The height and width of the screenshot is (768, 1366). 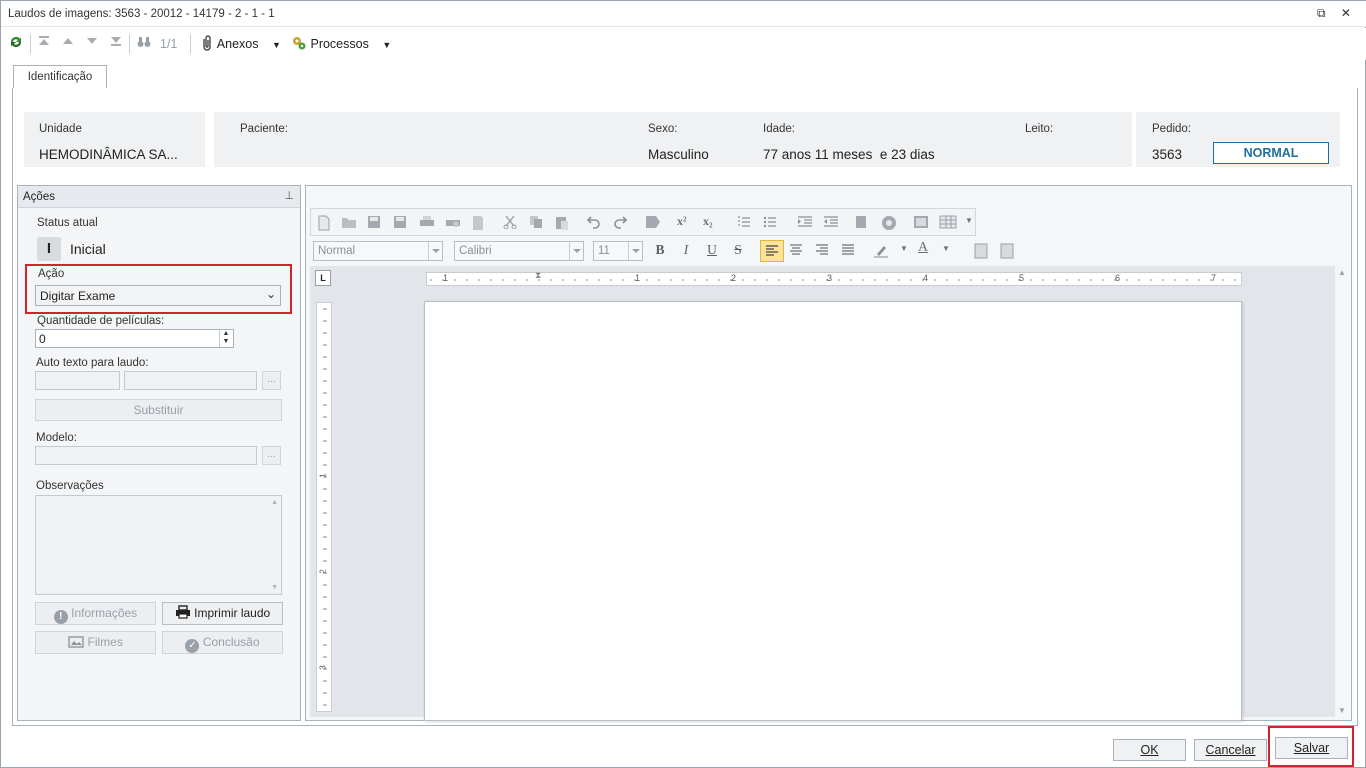 What do you see at coordinates (225, 338) in the screenshot?
I see `spin-buttons: ▲ ▼` at bounding box center [225, 338].